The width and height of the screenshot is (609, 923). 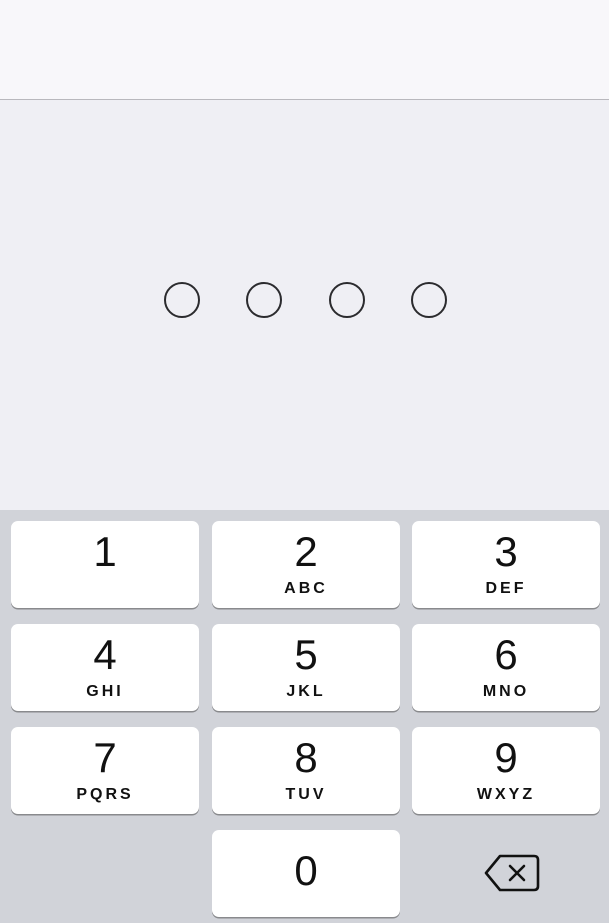 What do you see at coordinates (506, 588) in the screenshot?
I see `key-letters: DEF` at bounding box center [506, 588].